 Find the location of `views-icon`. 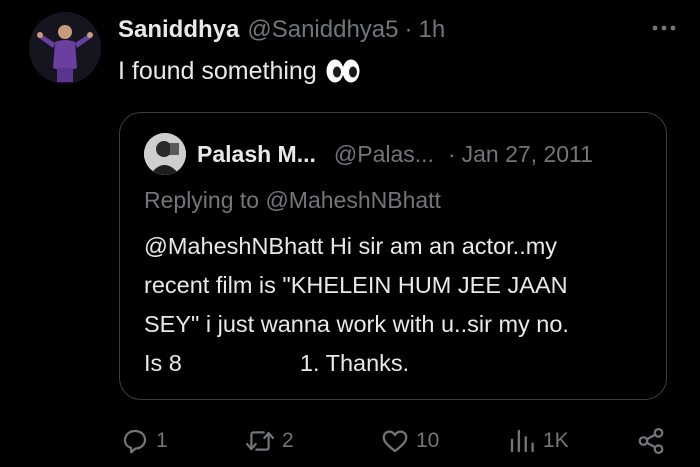

views-icon is located at coordinates (522, 441).